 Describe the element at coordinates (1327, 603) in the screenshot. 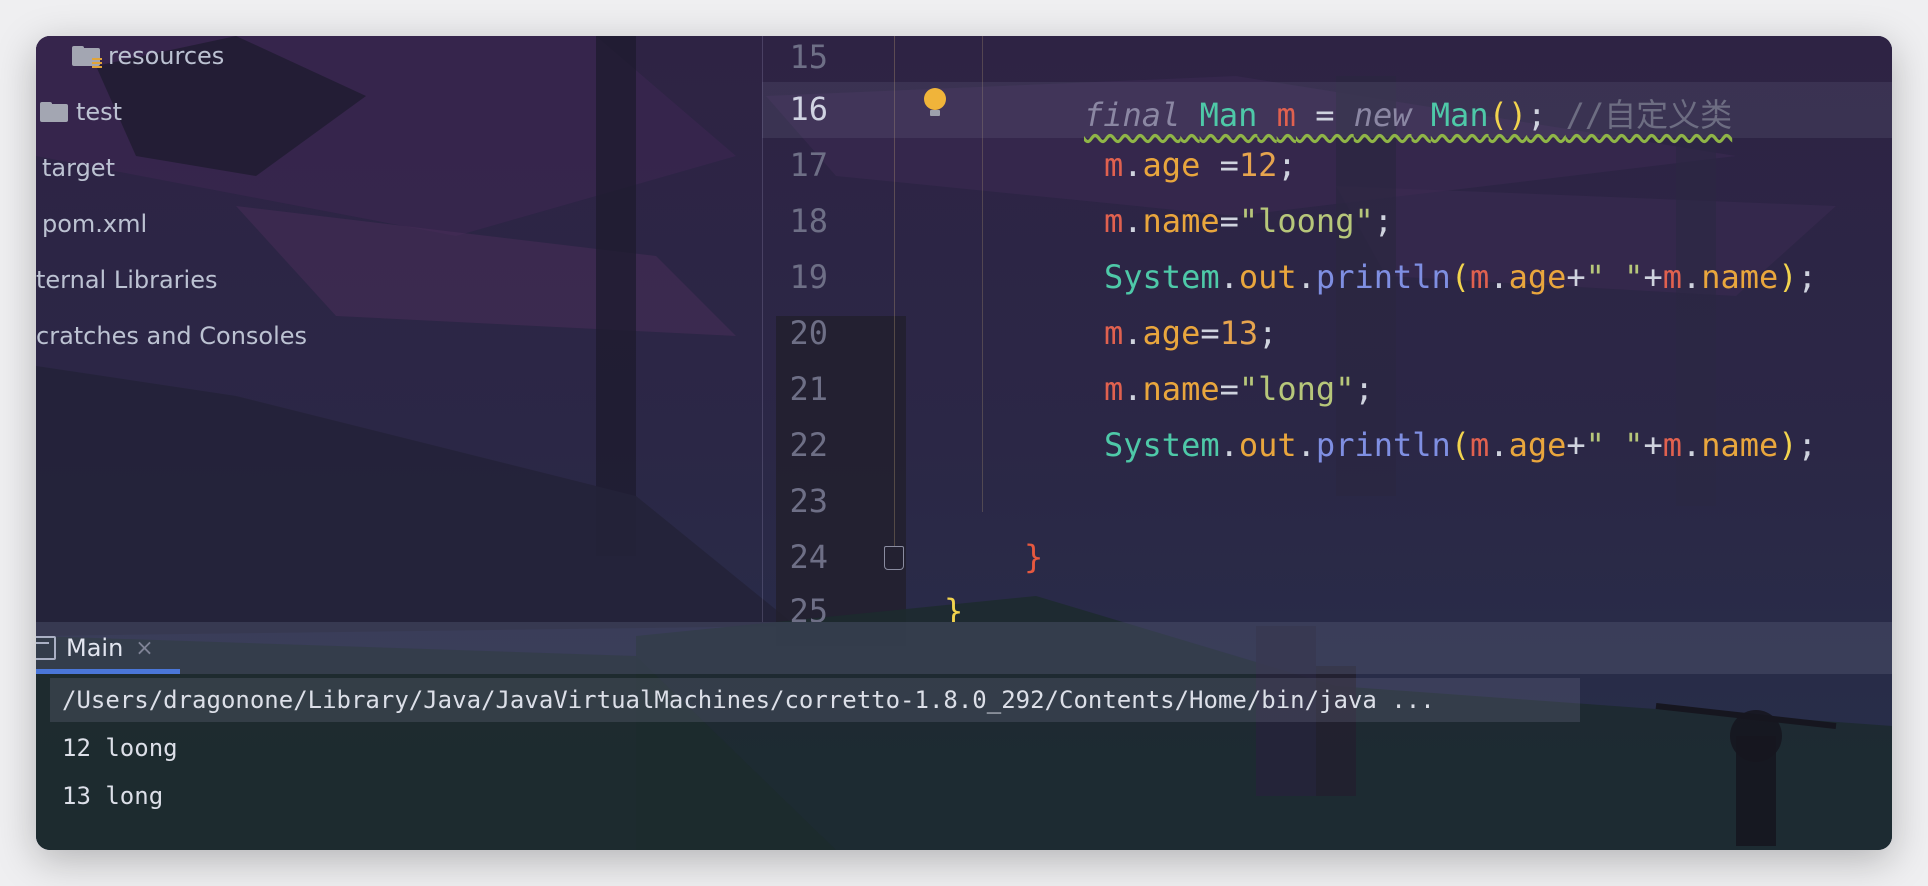

I see `code-line-25: 25 }` at that location.